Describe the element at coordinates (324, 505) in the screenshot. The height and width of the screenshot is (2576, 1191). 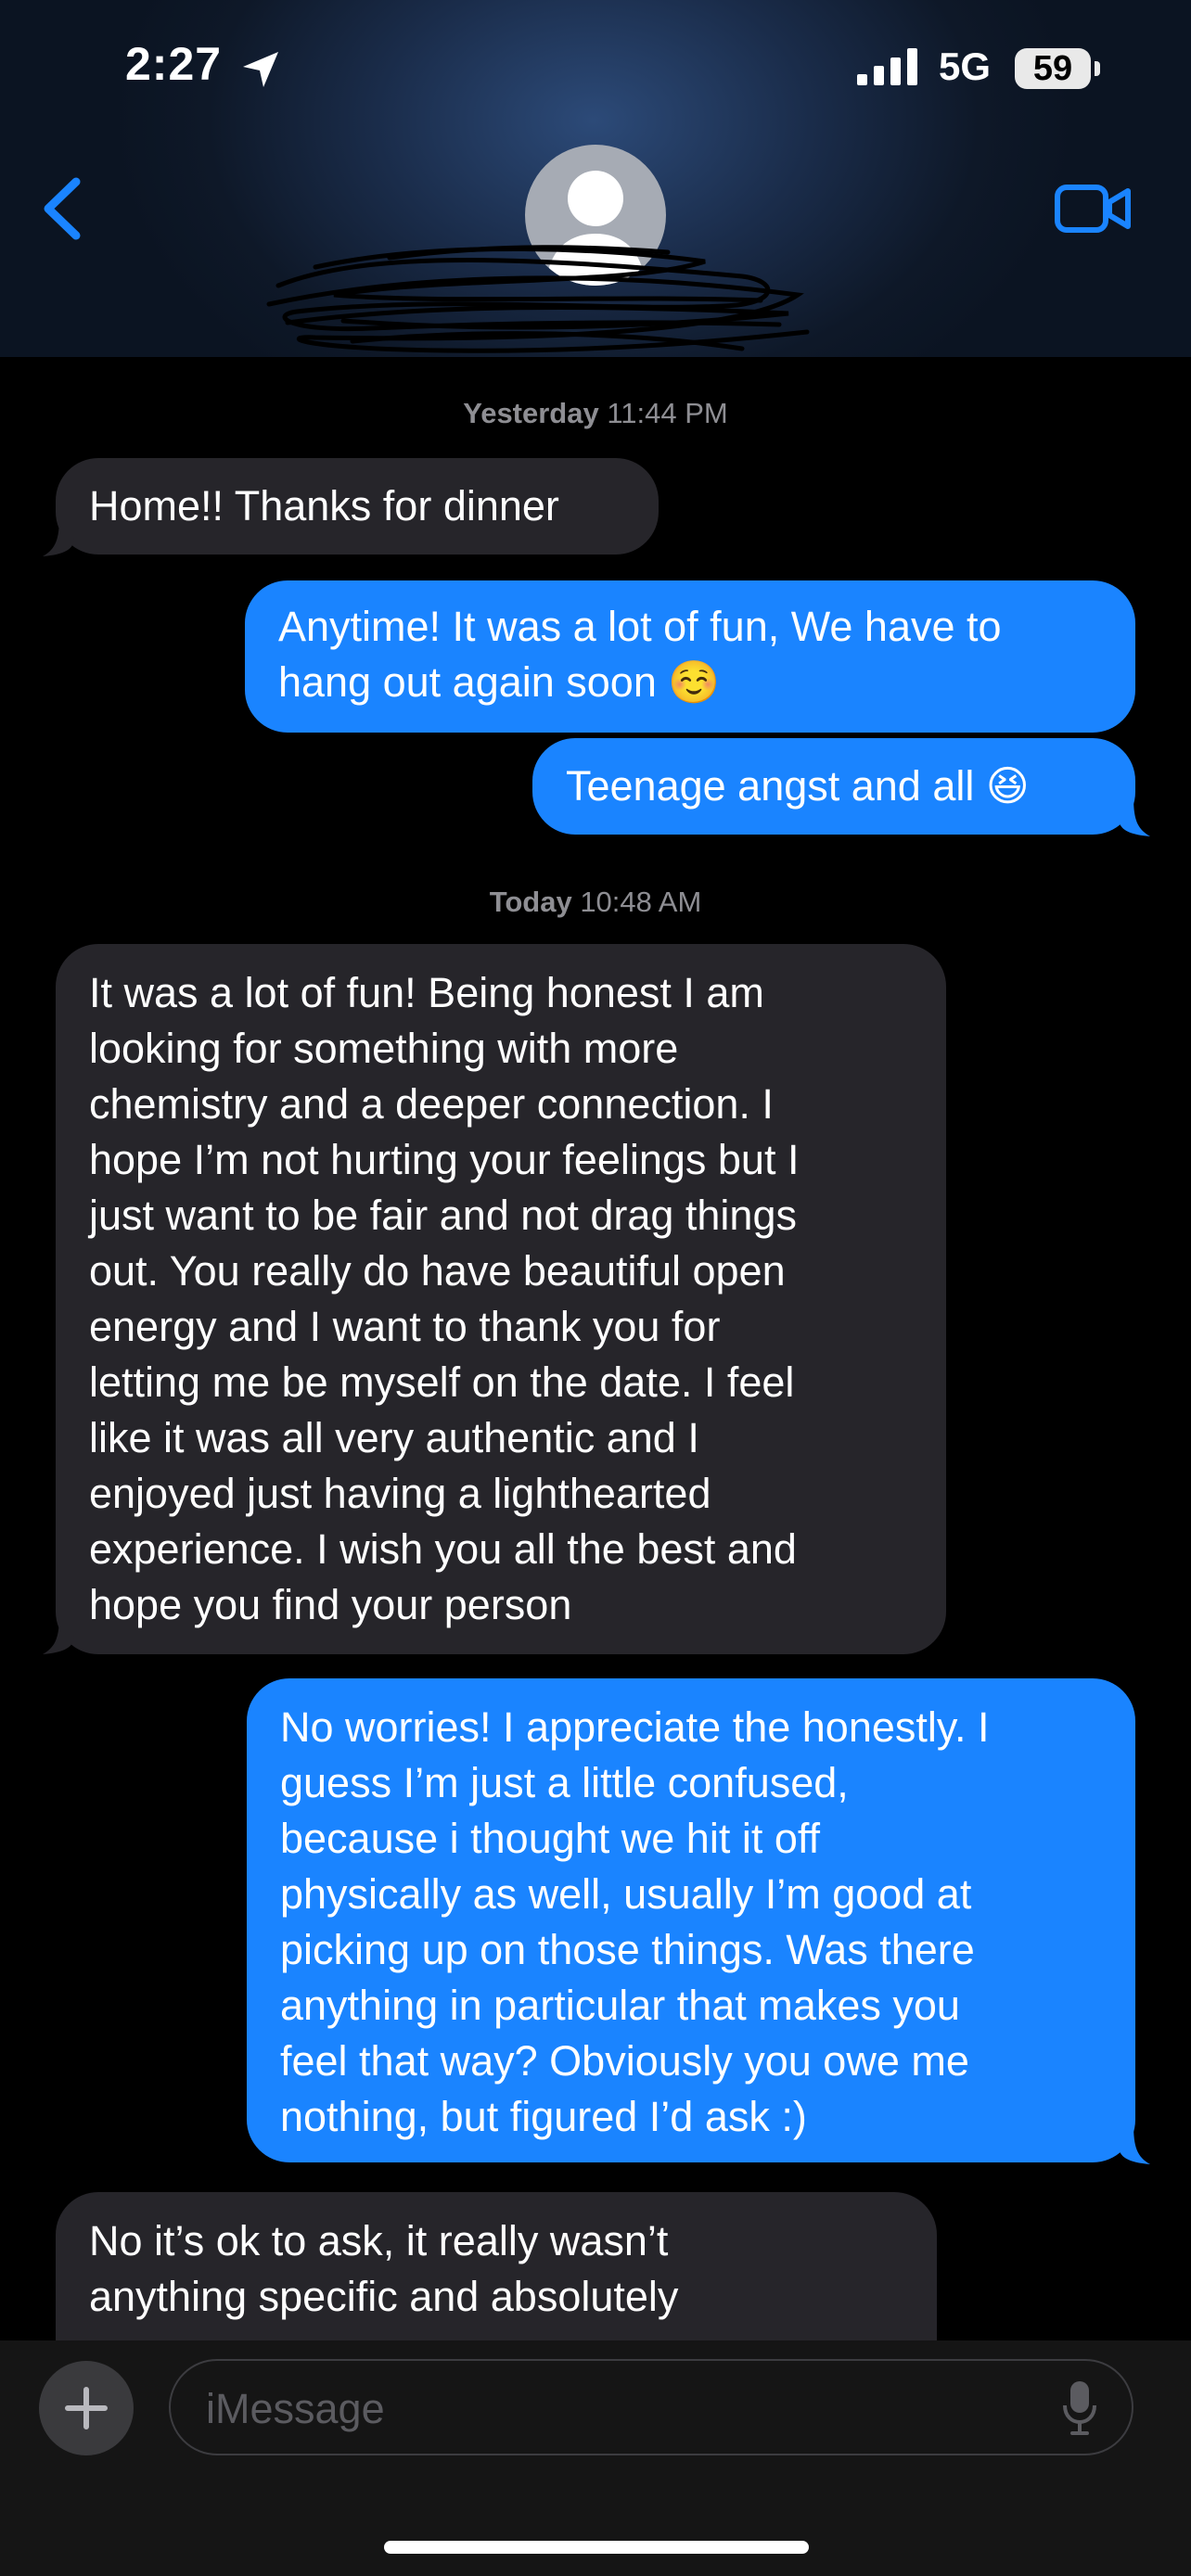
I see `message-text: Home!! Thanks for dinner` at that location.